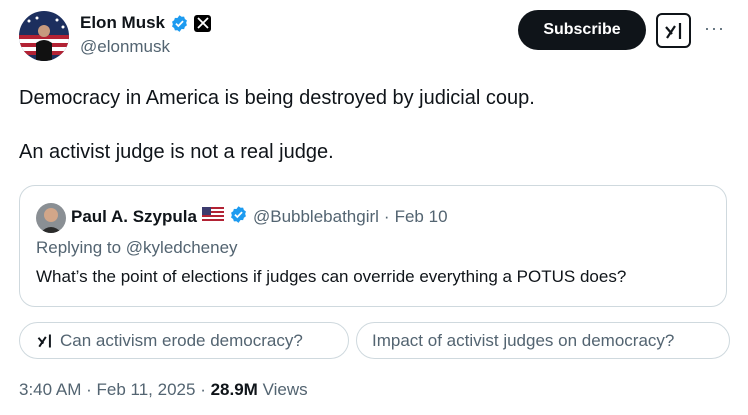  Describe the element at coordinates (212, 217) in the screenshot. I see `us-flag-icon` at that location.